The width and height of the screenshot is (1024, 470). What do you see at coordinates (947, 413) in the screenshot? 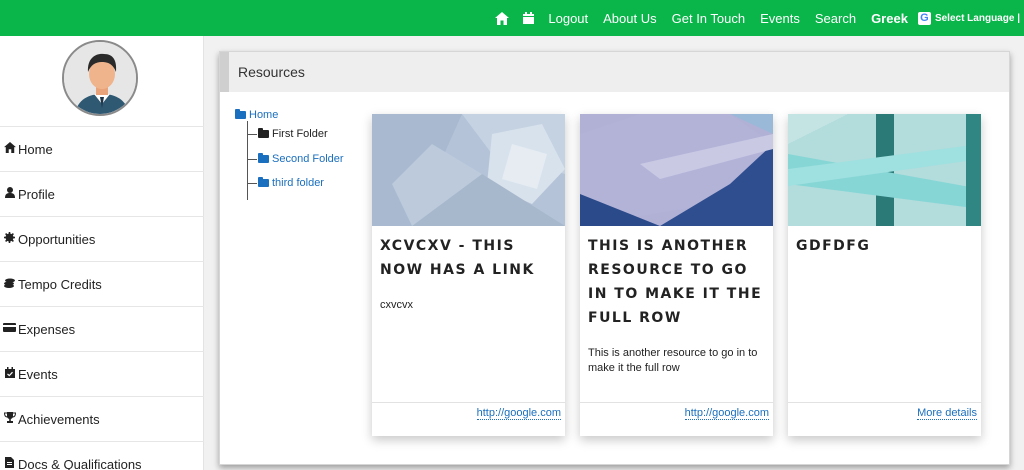
I see `card-link: More details` at bounding box center [947, 413].